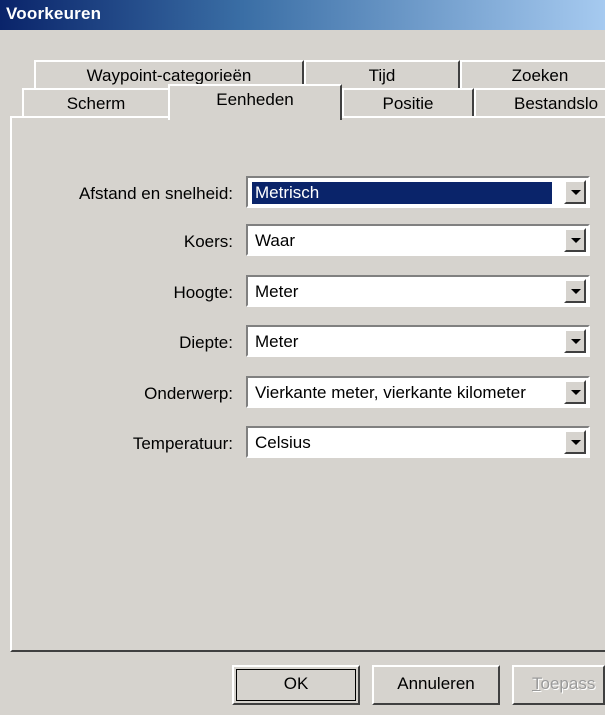 This screenshot has height=715, width=605. What do you see at coordinates (203, 292) in the screenshot?
I see `altitude-label: Hoogte:` at bounding box center [203, 292].